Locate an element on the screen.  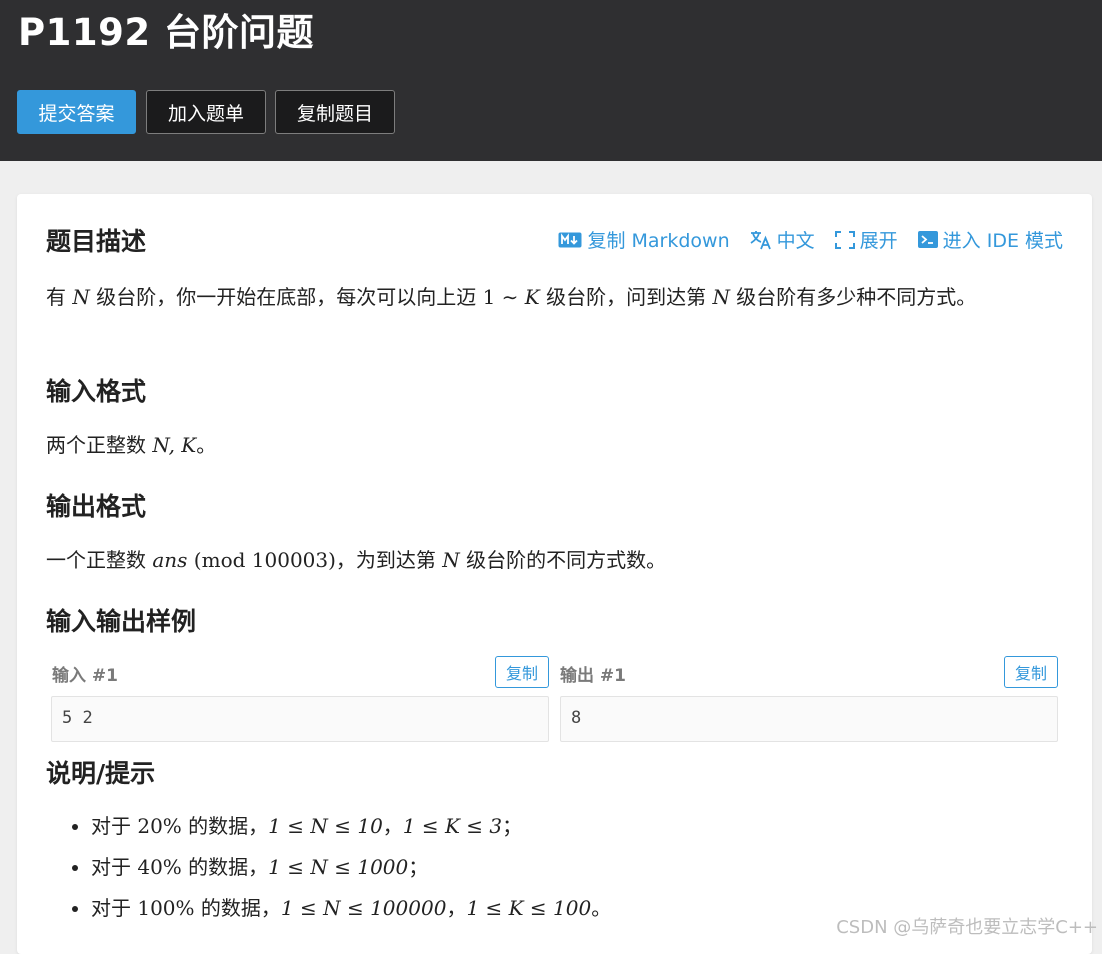
math-expr: 1 ≤ N ≤ 1000 is located at coordinates (338, 867).